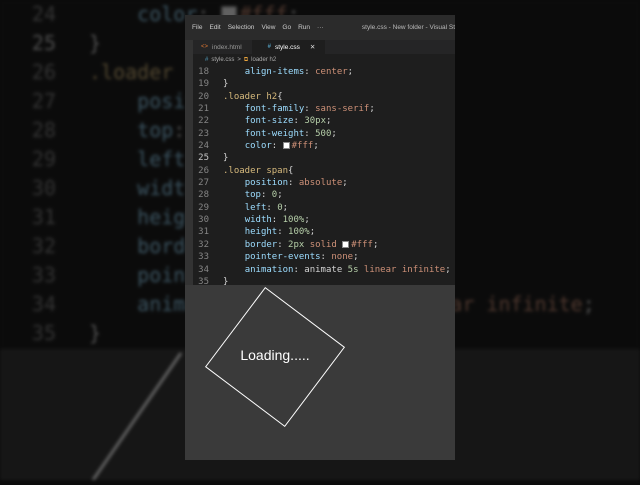 This screenshot has height=485, width=640. What do you see at coordinates (43, 101) in the screenshot?
I see `line-number: 27` at bounding box center [43, 101].